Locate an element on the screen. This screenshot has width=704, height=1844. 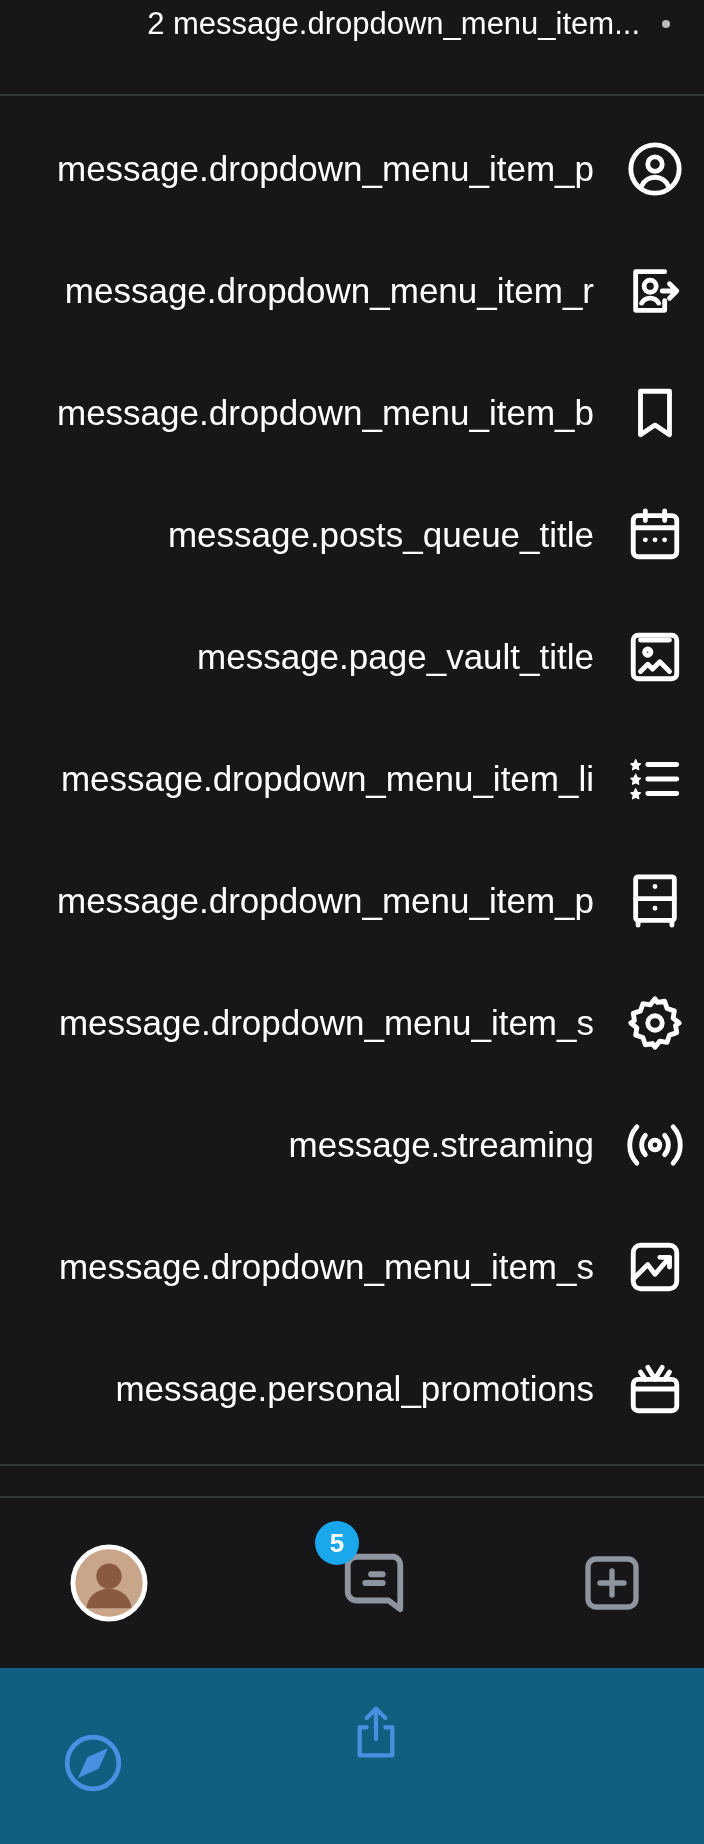
gift-icon is located at coordinates (655, 1389).